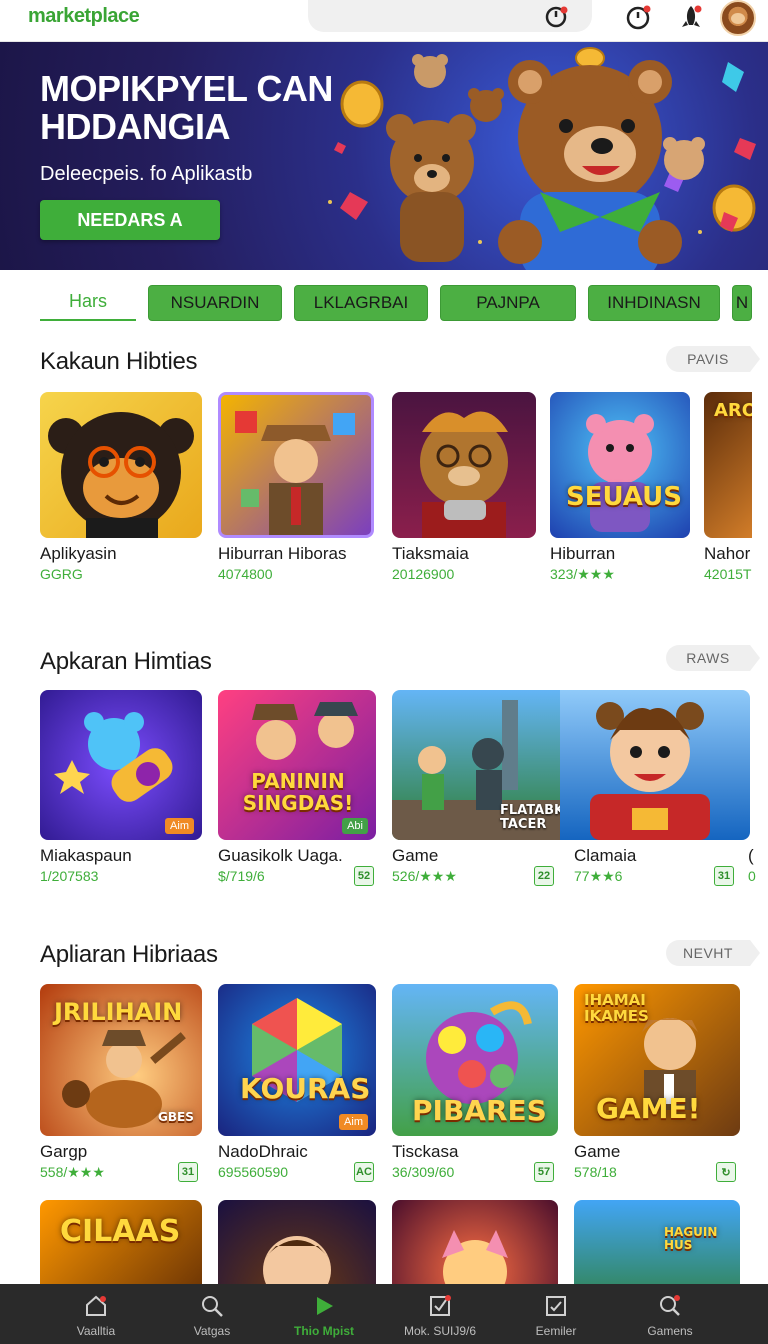 This screenshot has height=1344, width=768. What do you see at coordinates (298, 792) in the screenshot?
I see `thumbnail-title: PANININ SINGDAS!` at bounding box center [298, 792].